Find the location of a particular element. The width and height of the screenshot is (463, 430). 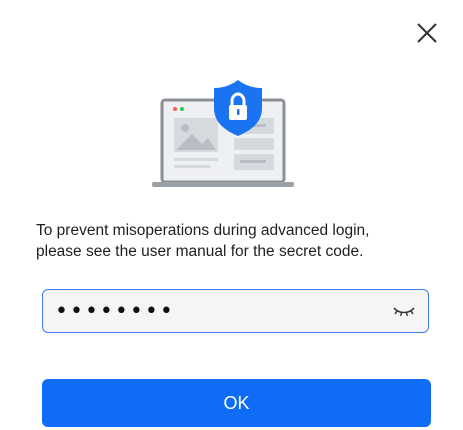

show-password-toggle is located at coordinates (404, 311).